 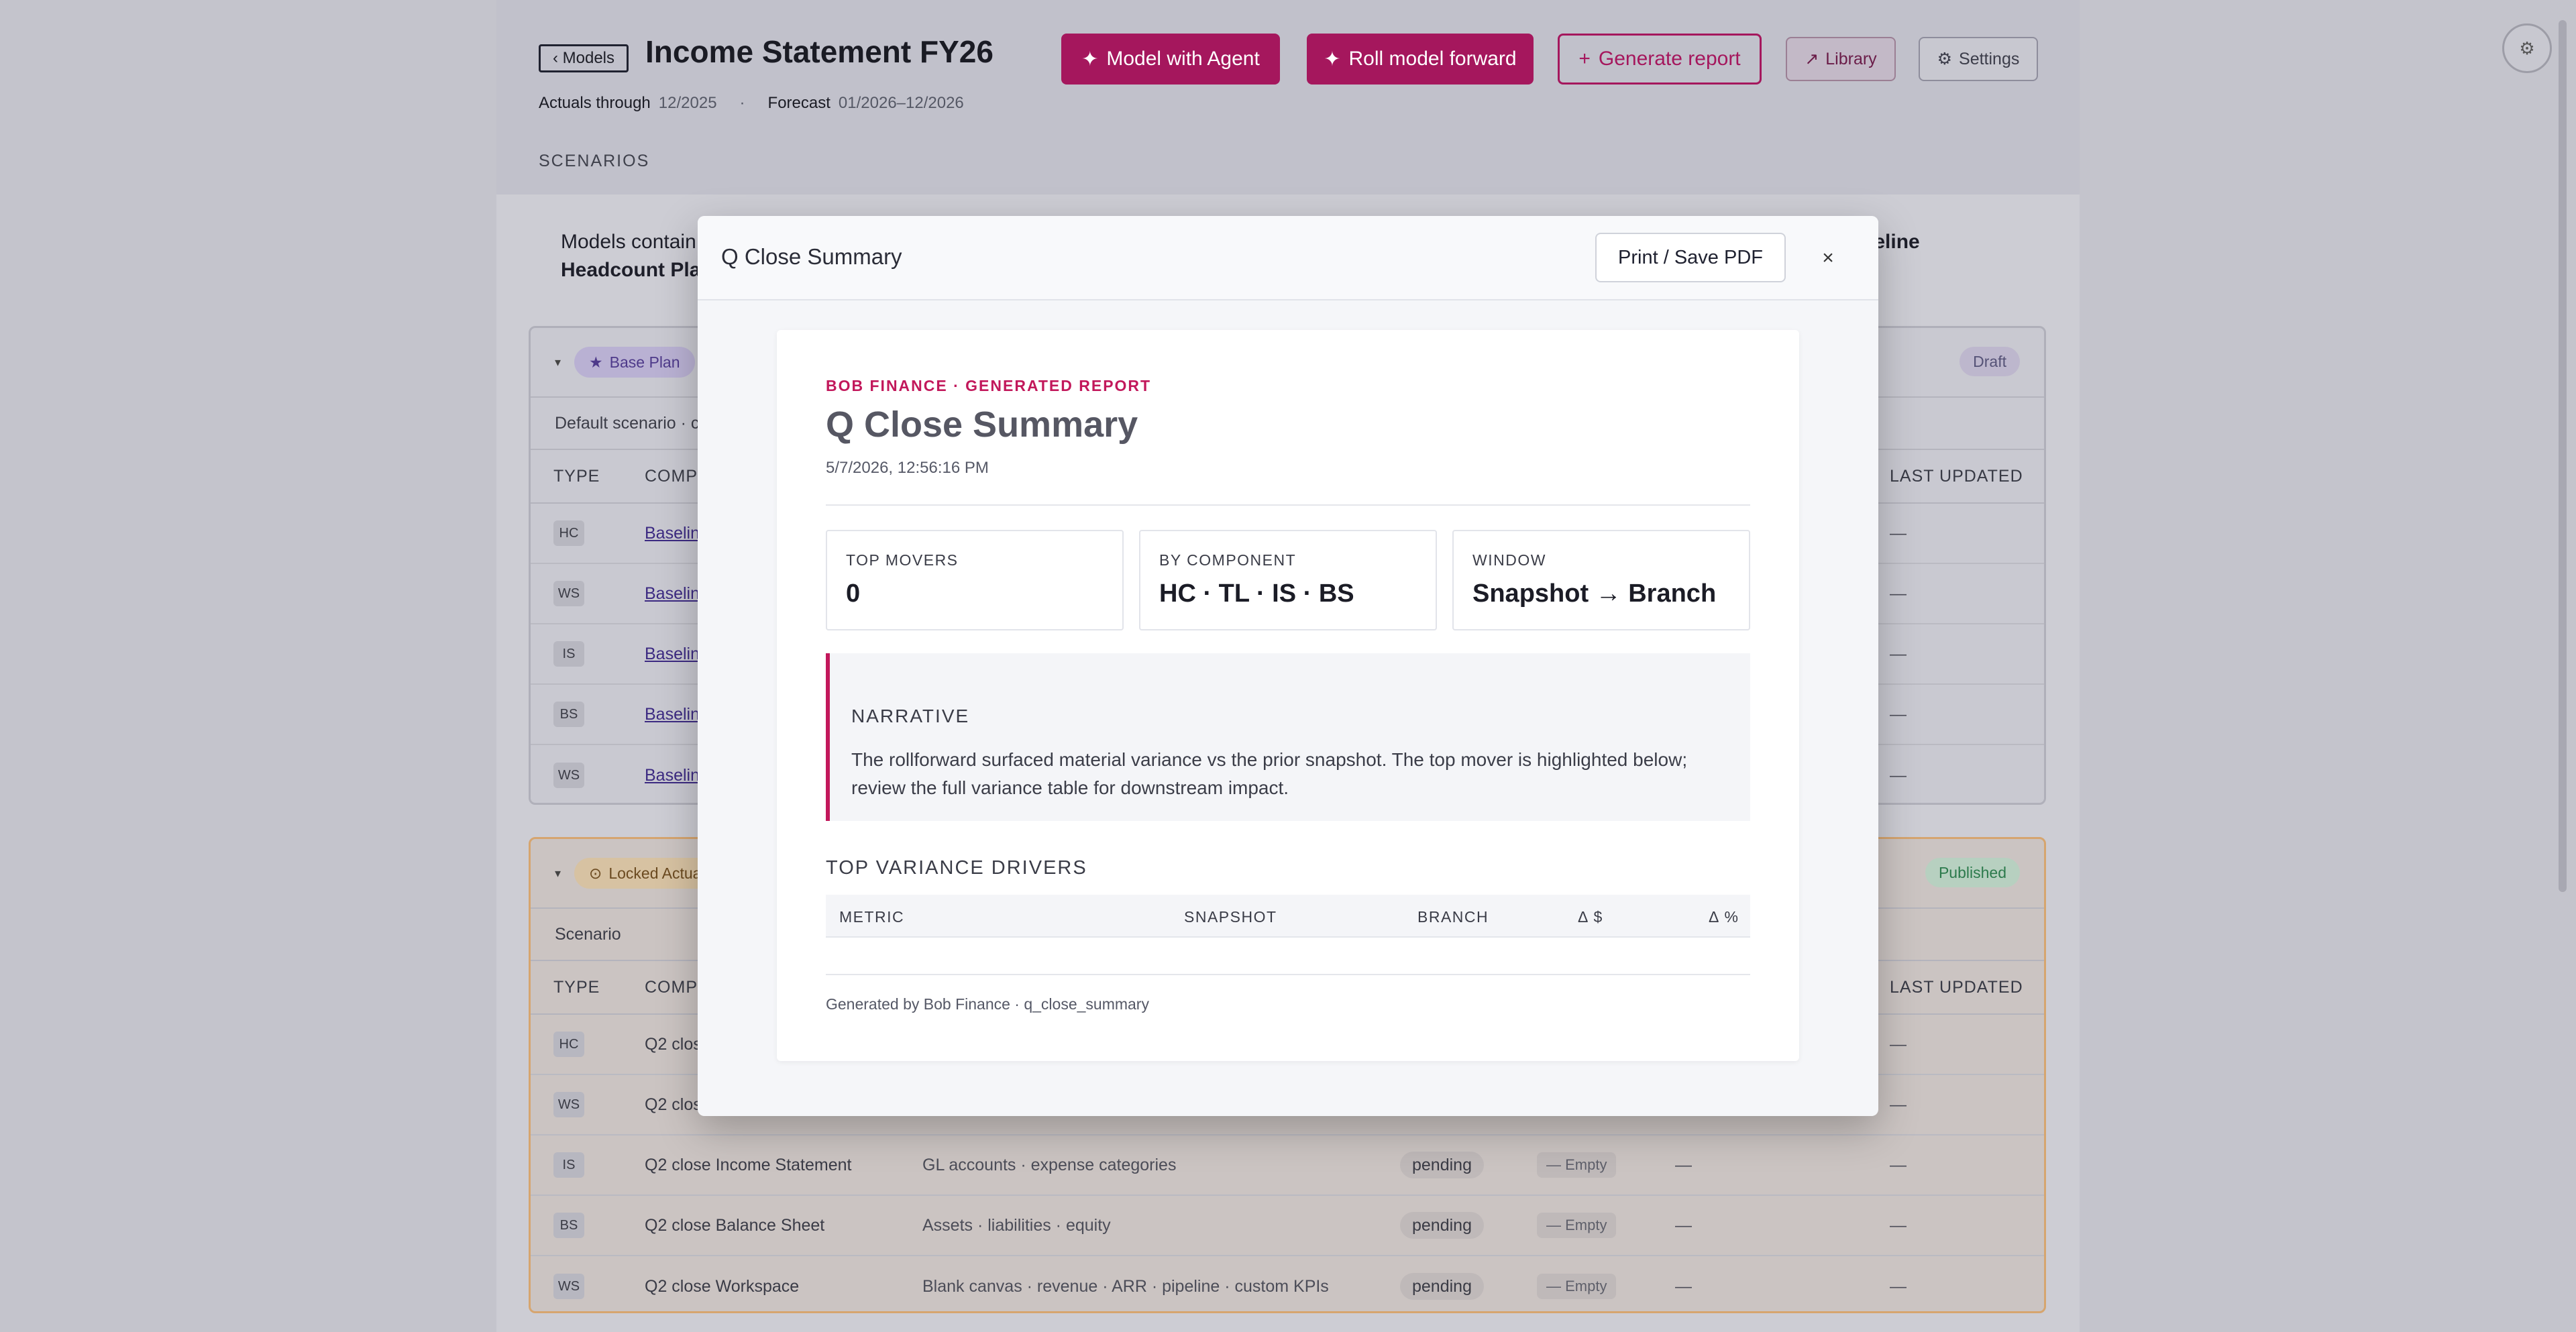 What do you see at coordinates (1690, 257) in the screenshot?
I see `print-save-pdf-button: Print / Save PDF` at bounding box center [1690, 257].